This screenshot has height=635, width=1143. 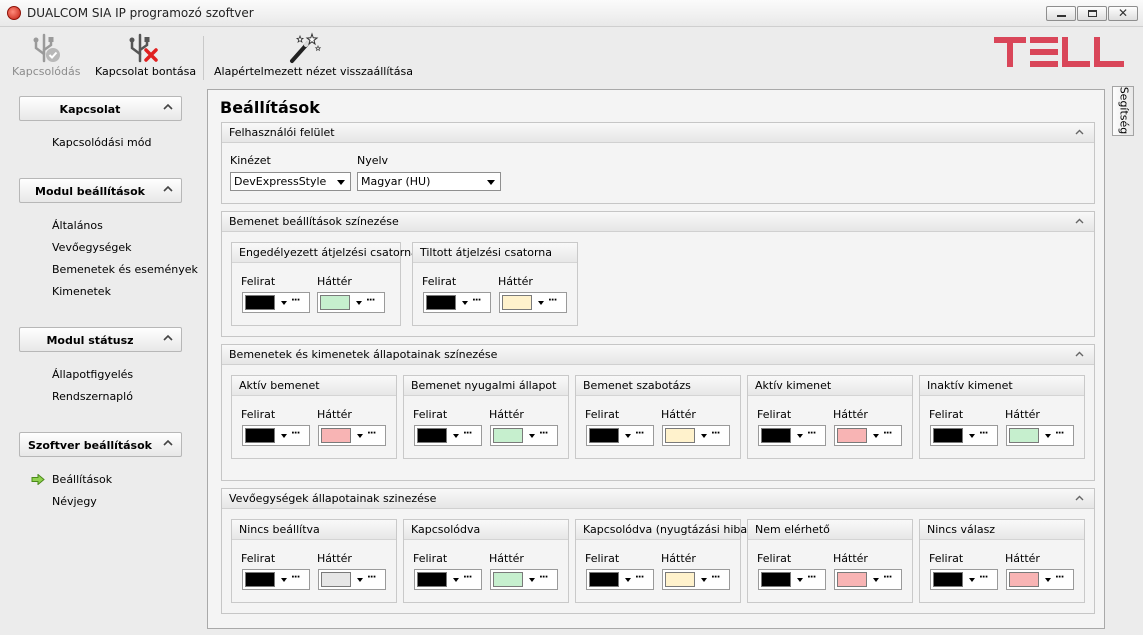 What do you see at coordinates (1123, 111) in the screenshot?
I see `help-tab: Segítség` at bounding box center [1123, 111].